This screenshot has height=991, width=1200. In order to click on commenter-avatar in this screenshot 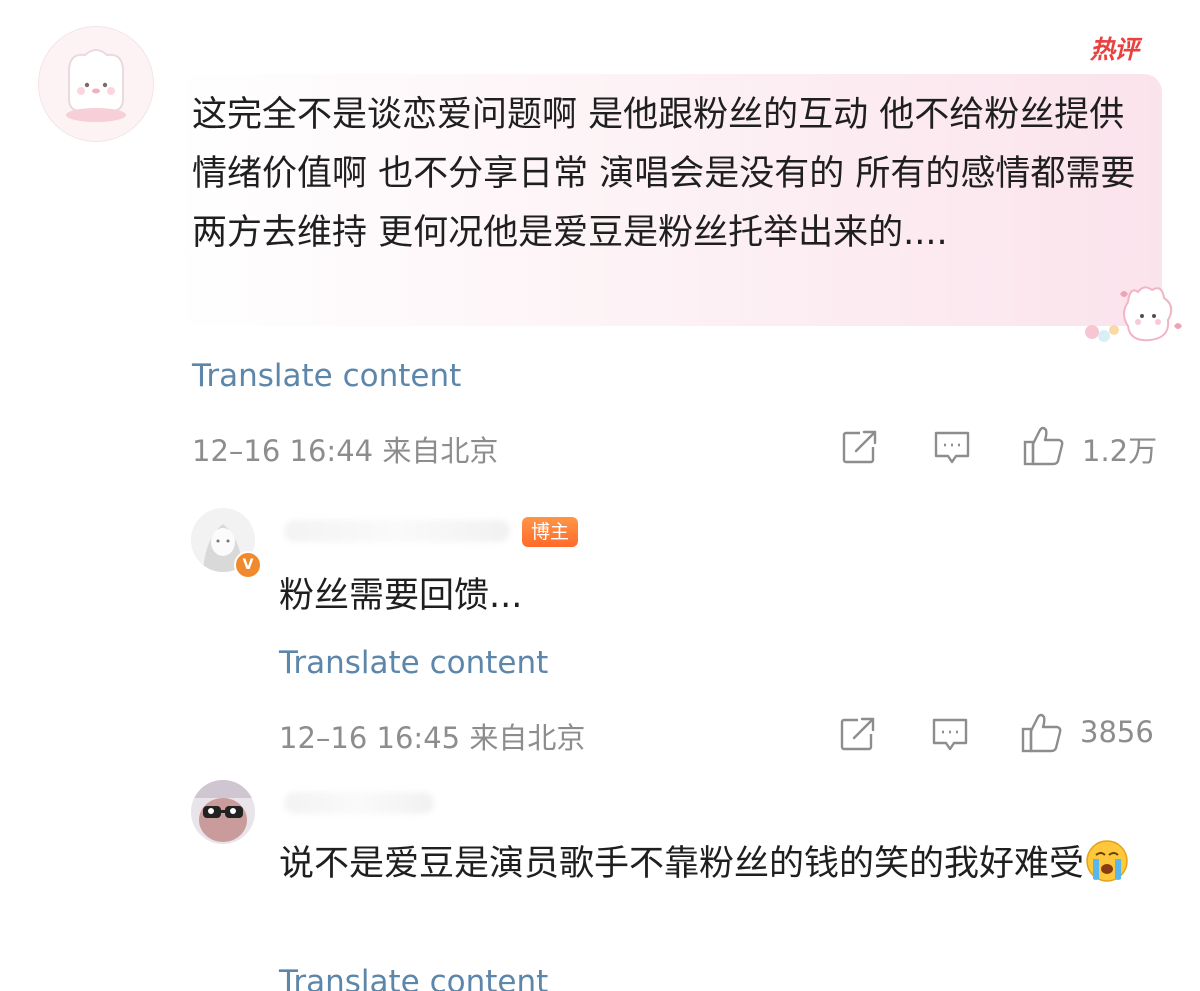, I will do `click(96, 84)`.